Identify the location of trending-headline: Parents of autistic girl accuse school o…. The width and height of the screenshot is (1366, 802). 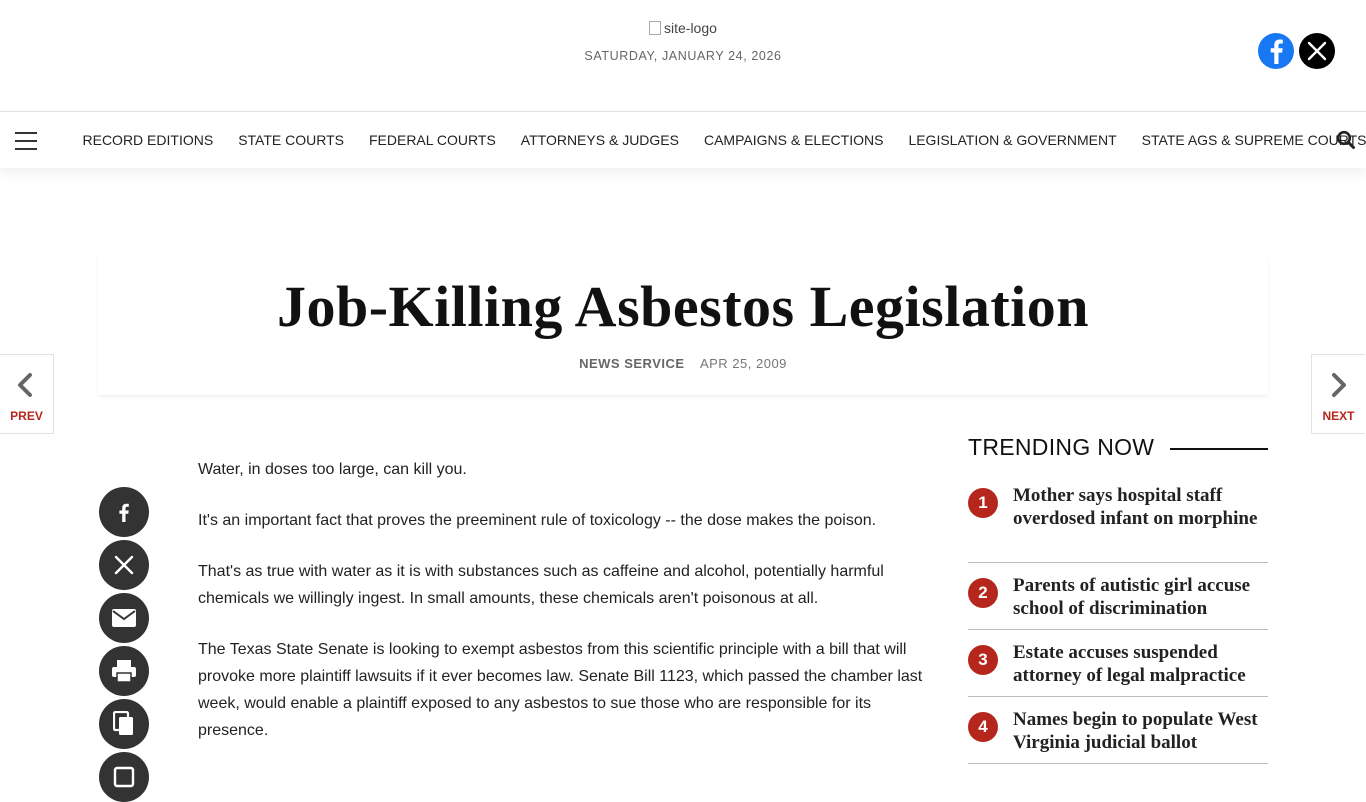
(1140, 597).